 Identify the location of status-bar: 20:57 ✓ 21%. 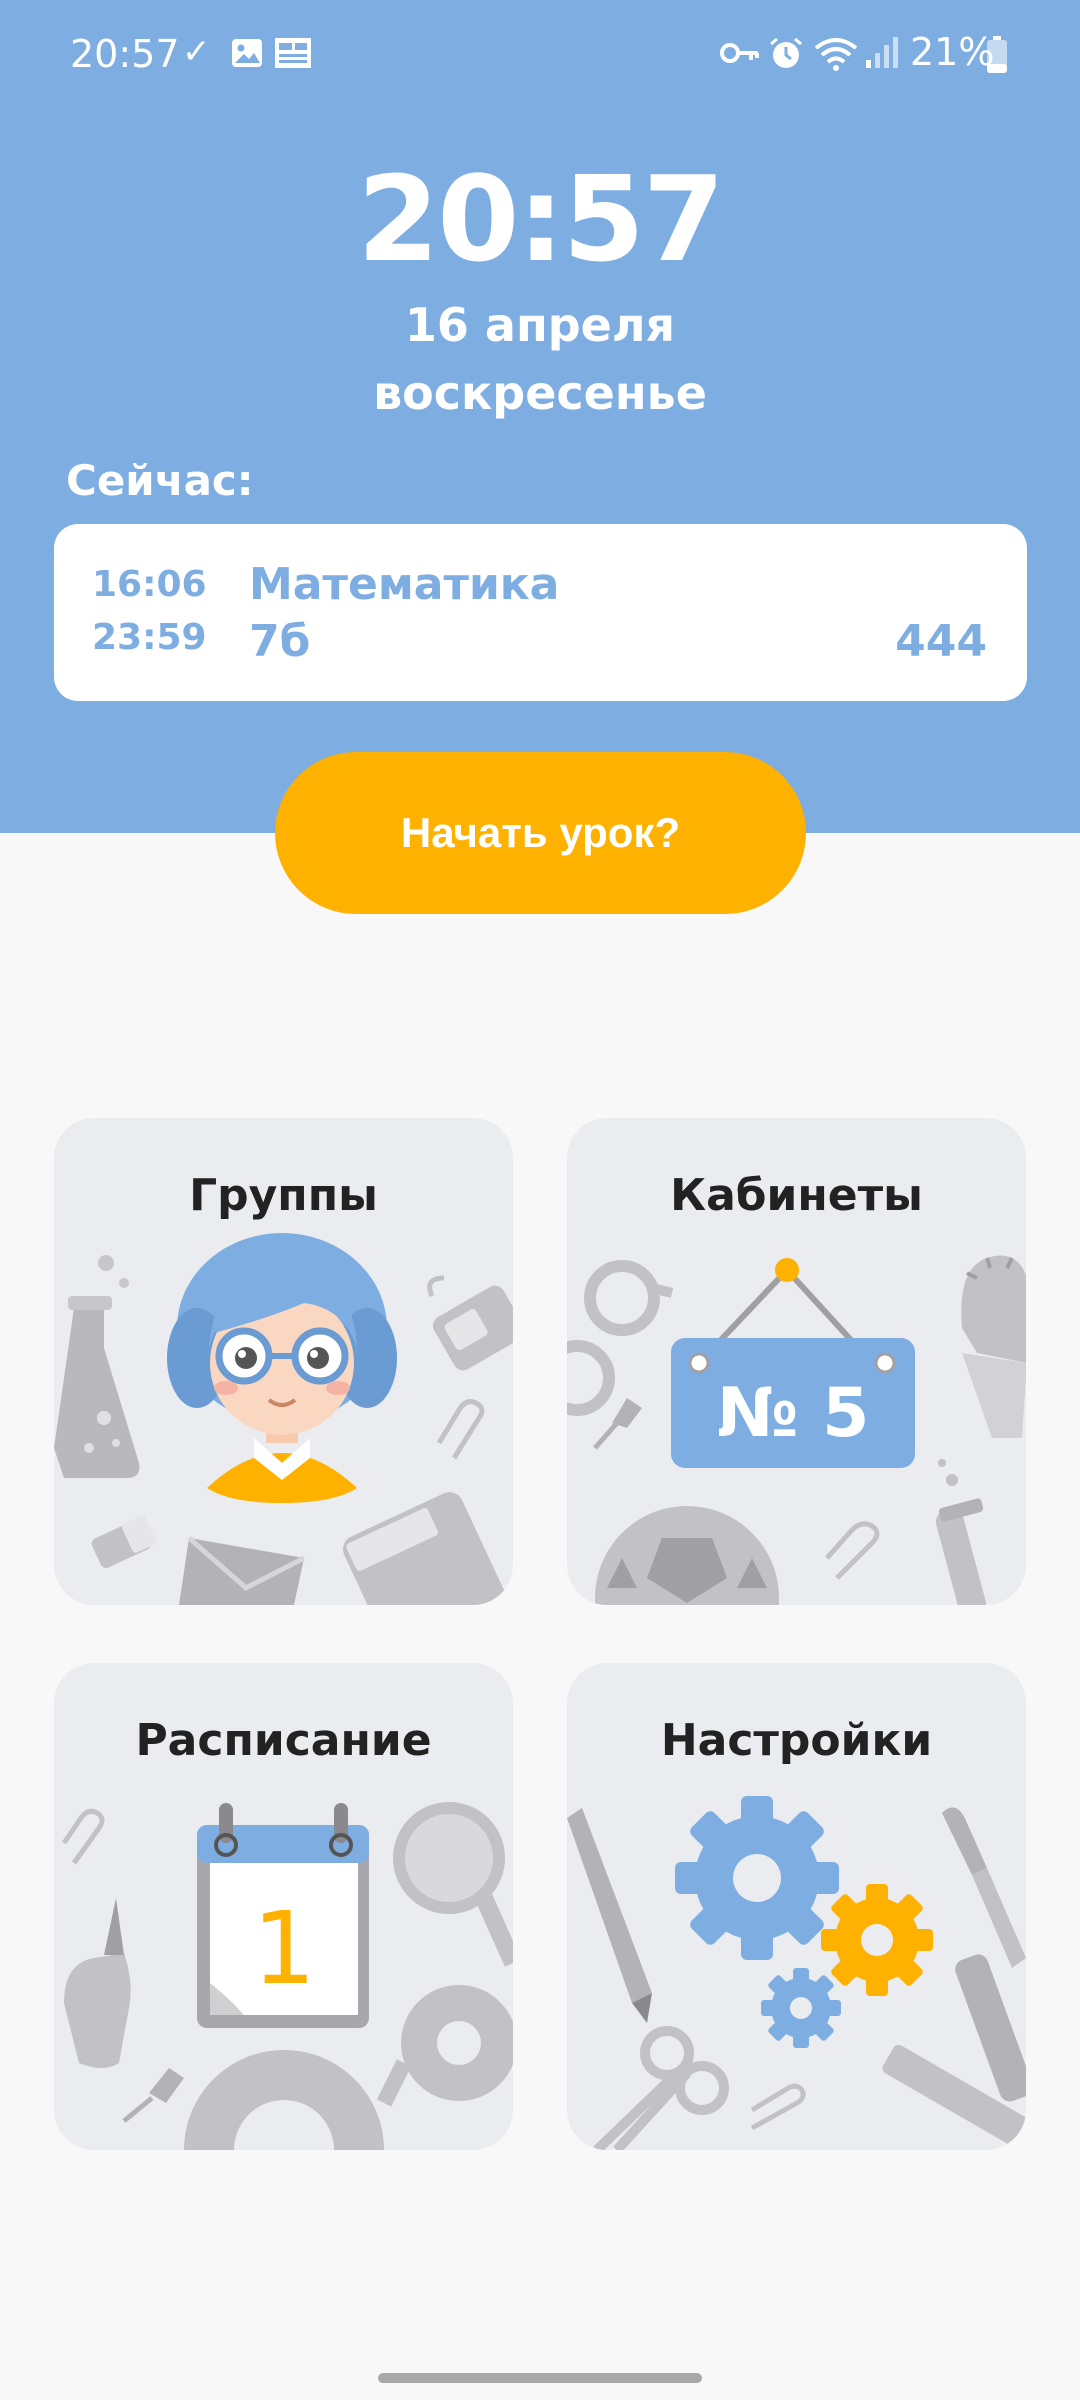
(540, 54).